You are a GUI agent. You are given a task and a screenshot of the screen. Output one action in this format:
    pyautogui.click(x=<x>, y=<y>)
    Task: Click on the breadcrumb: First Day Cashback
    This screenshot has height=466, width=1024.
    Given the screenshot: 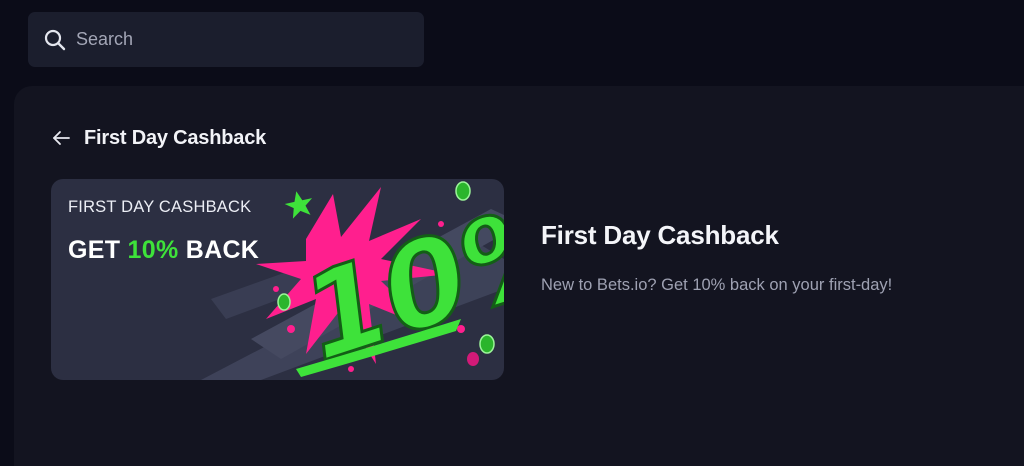 What is the action you would take?
    pyautogui.click(x=158, y=138)
    